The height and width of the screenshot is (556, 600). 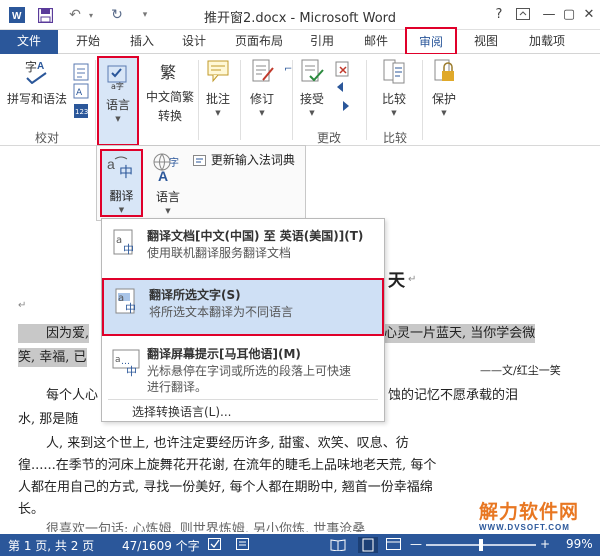 I want to click on ribbon-tabs: 文件 开始 插入 设计 页面布局 引用 邮件 审阅 视图 加载项, so click(x=300, y=41).